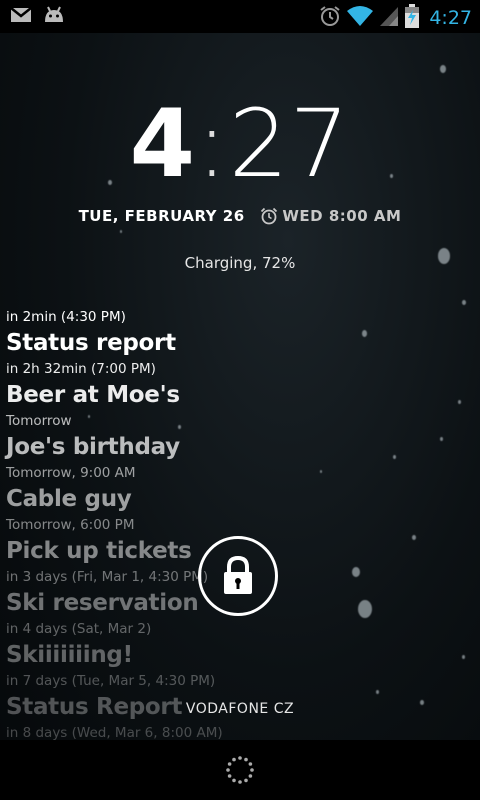 This screenshot has height=800, width=480. What do you see at coordinates (107, 577) in the screenshot?
I see `event-time: in 3 days (Fri, Mar 1, 4:30 PM)` at bounding box center [107, 577].